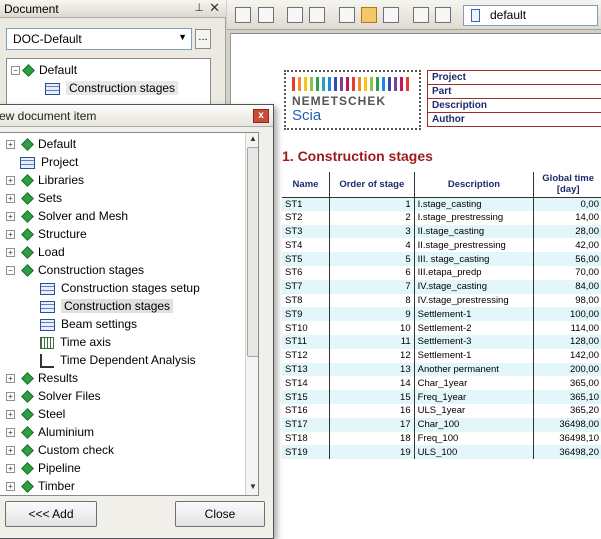 The width and height of the screenshot is (601, 539). What do you see at coordinates (112, 88) in the screenshot?
I see `document-tree-item-construction-stages: Construction stages` at bounding box center [112, 88].